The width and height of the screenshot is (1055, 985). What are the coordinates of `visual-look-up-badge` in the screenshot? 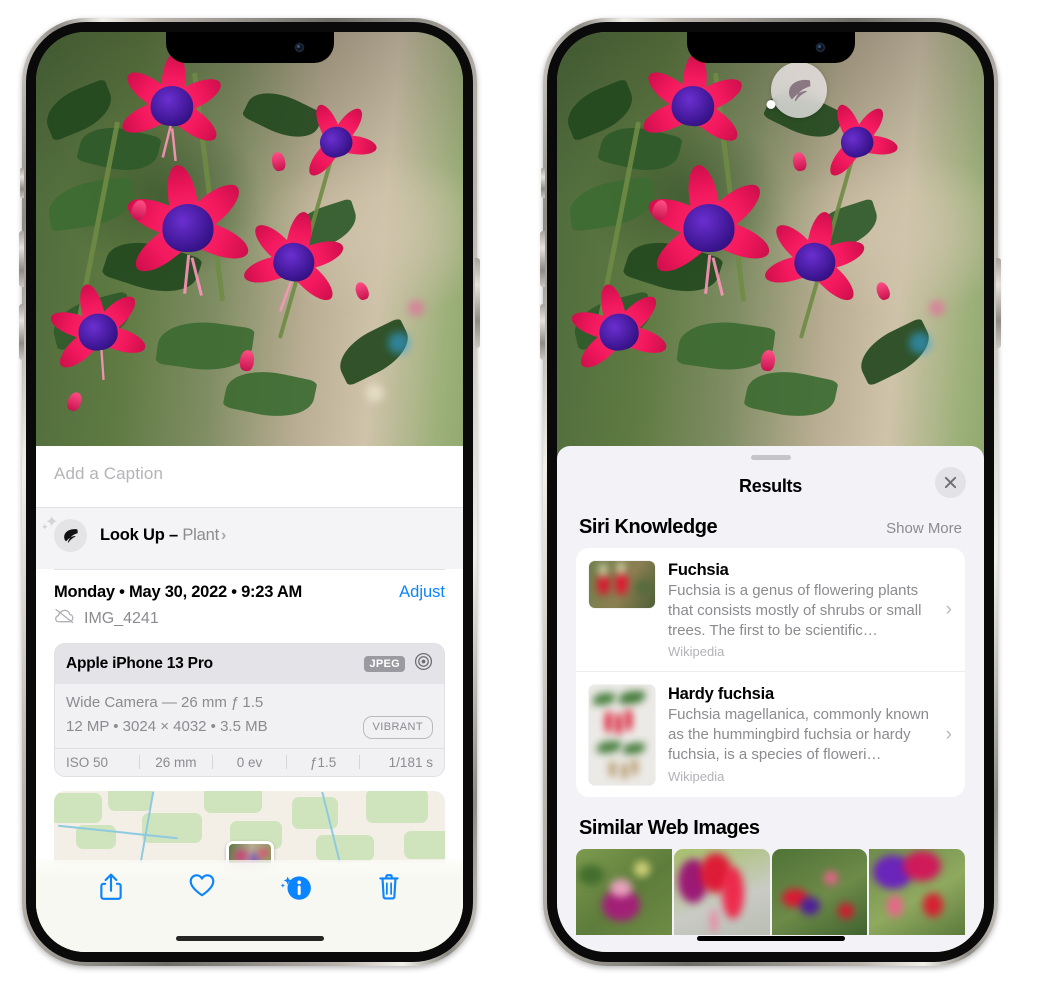 It's located at (799, 90).